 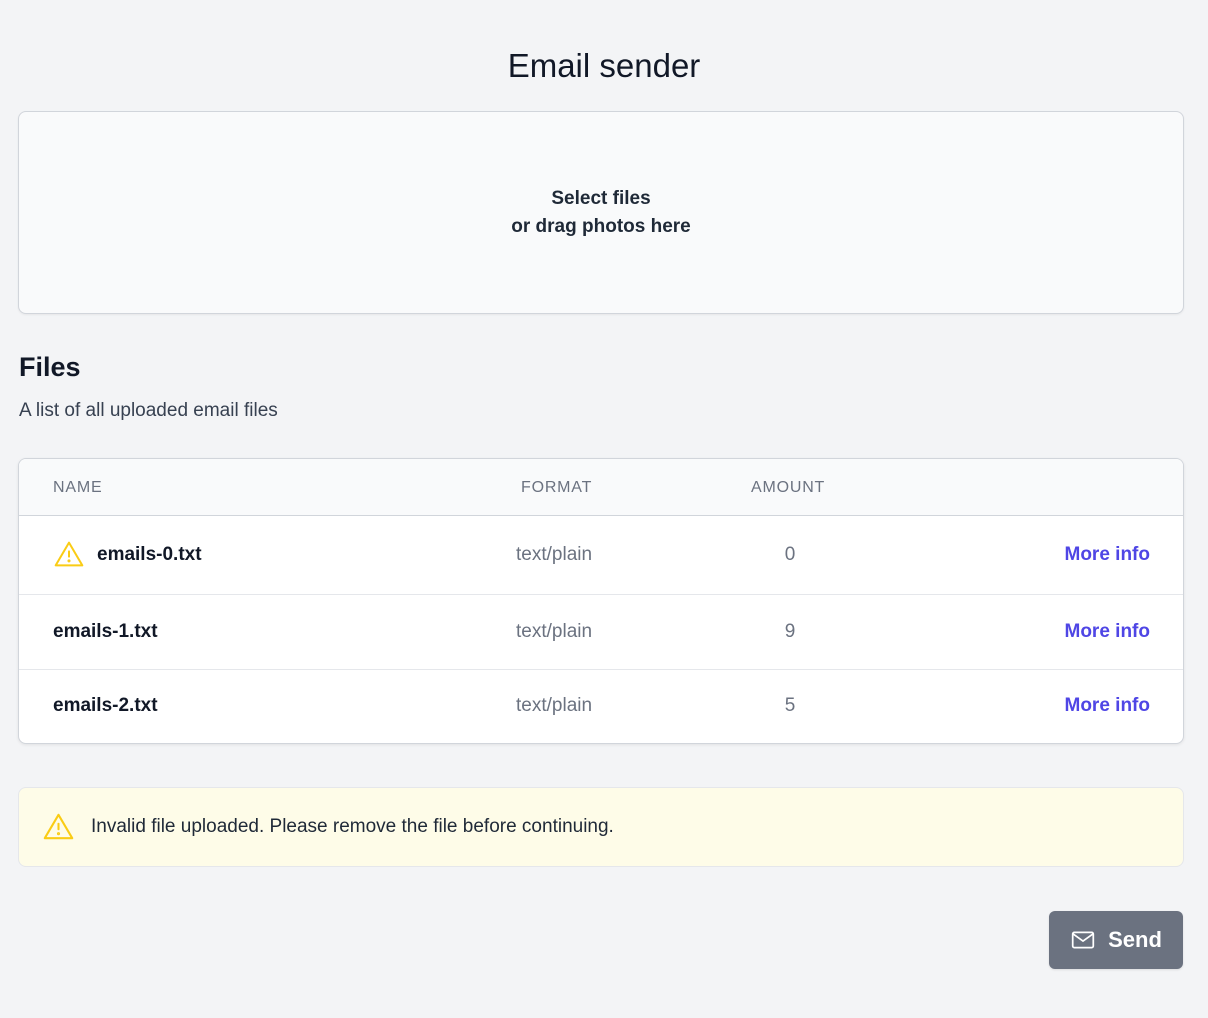 What do you see at coordinates (1135, 939) in the screenshot?
I see `send-button-label: Send` at bounding box center [1135, 939].